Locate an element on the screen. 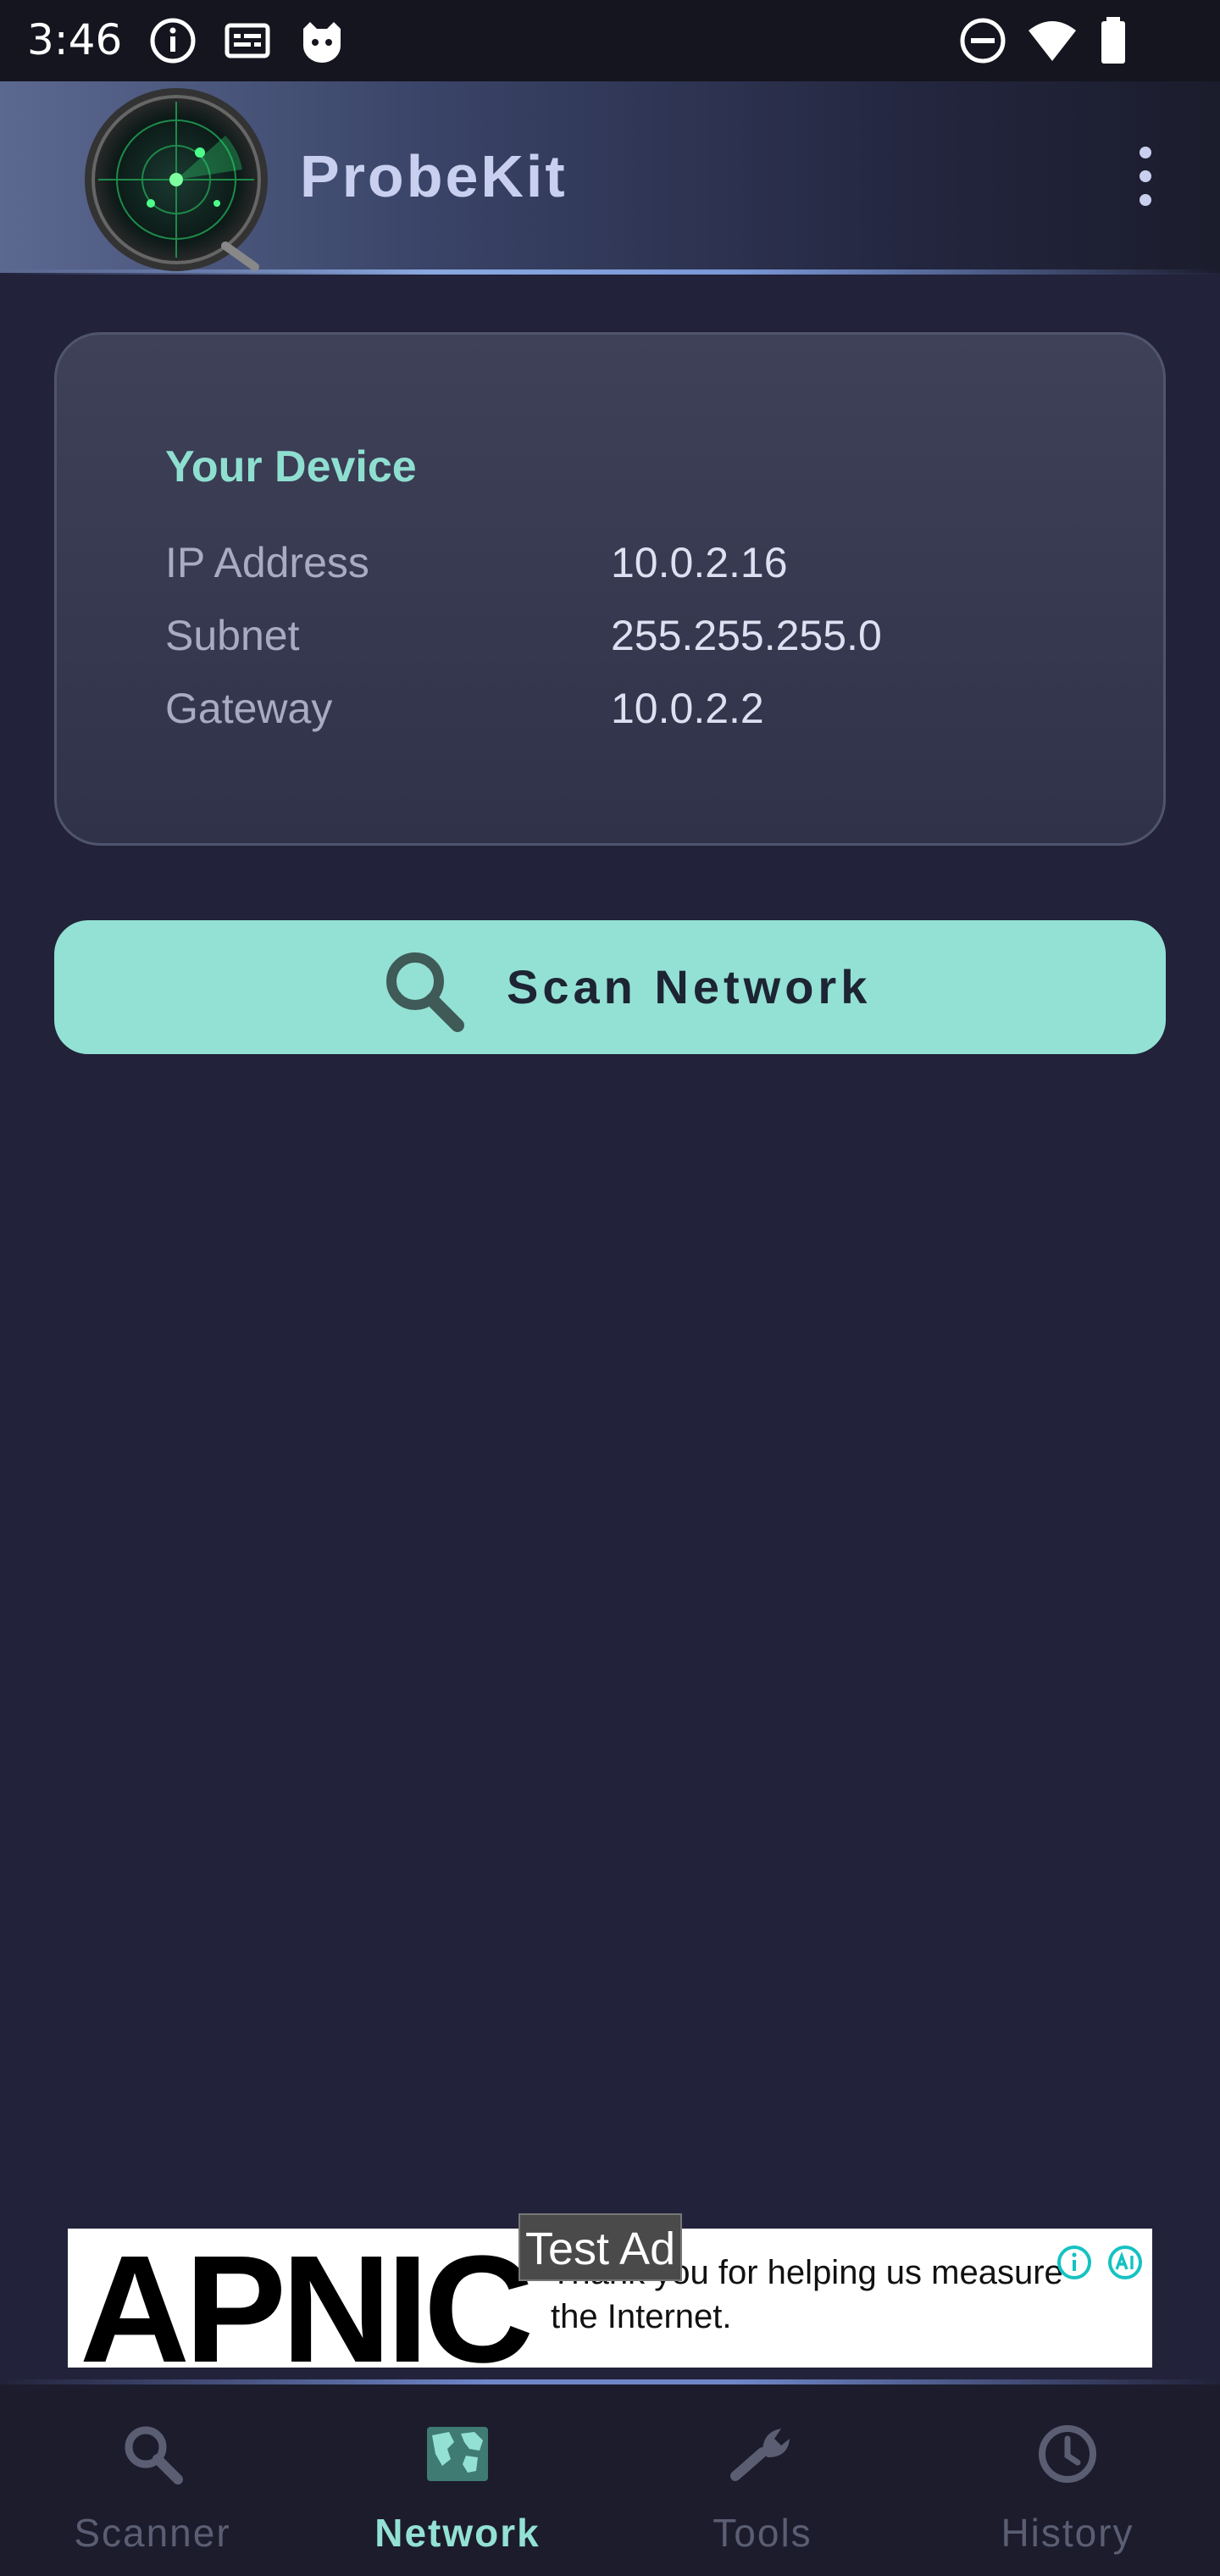 The image size is (1220, 2576). nav-item-tools: Tools is located at coordinates (762, 2480).